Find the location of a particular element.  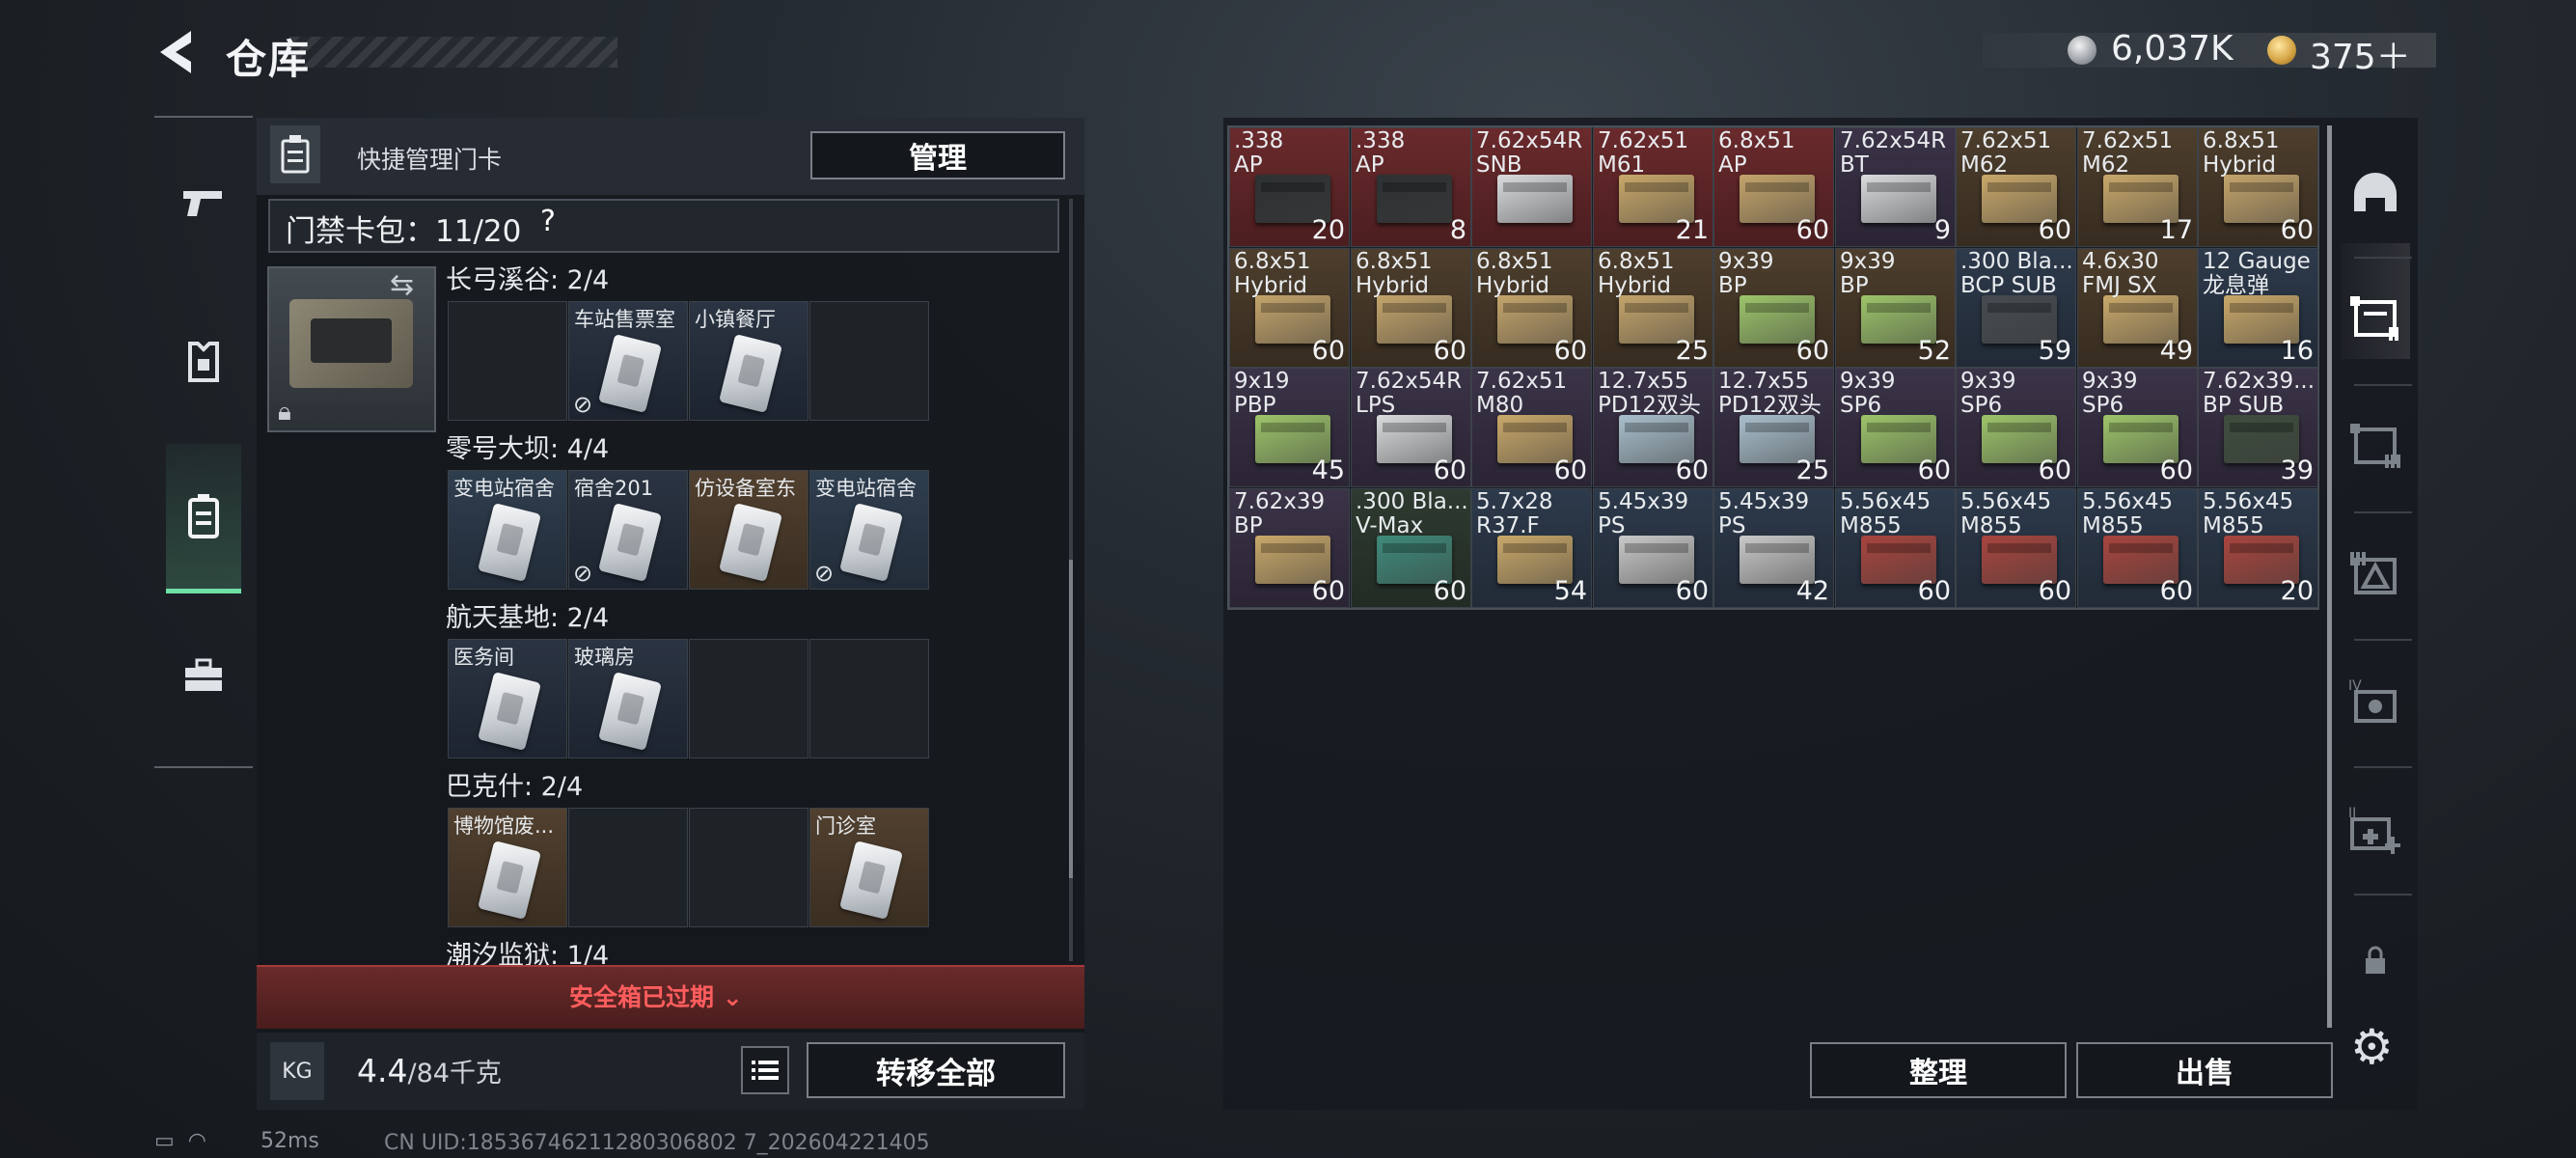

transfer-all-button: 转移全部 is located at coordinates (936, 1070).